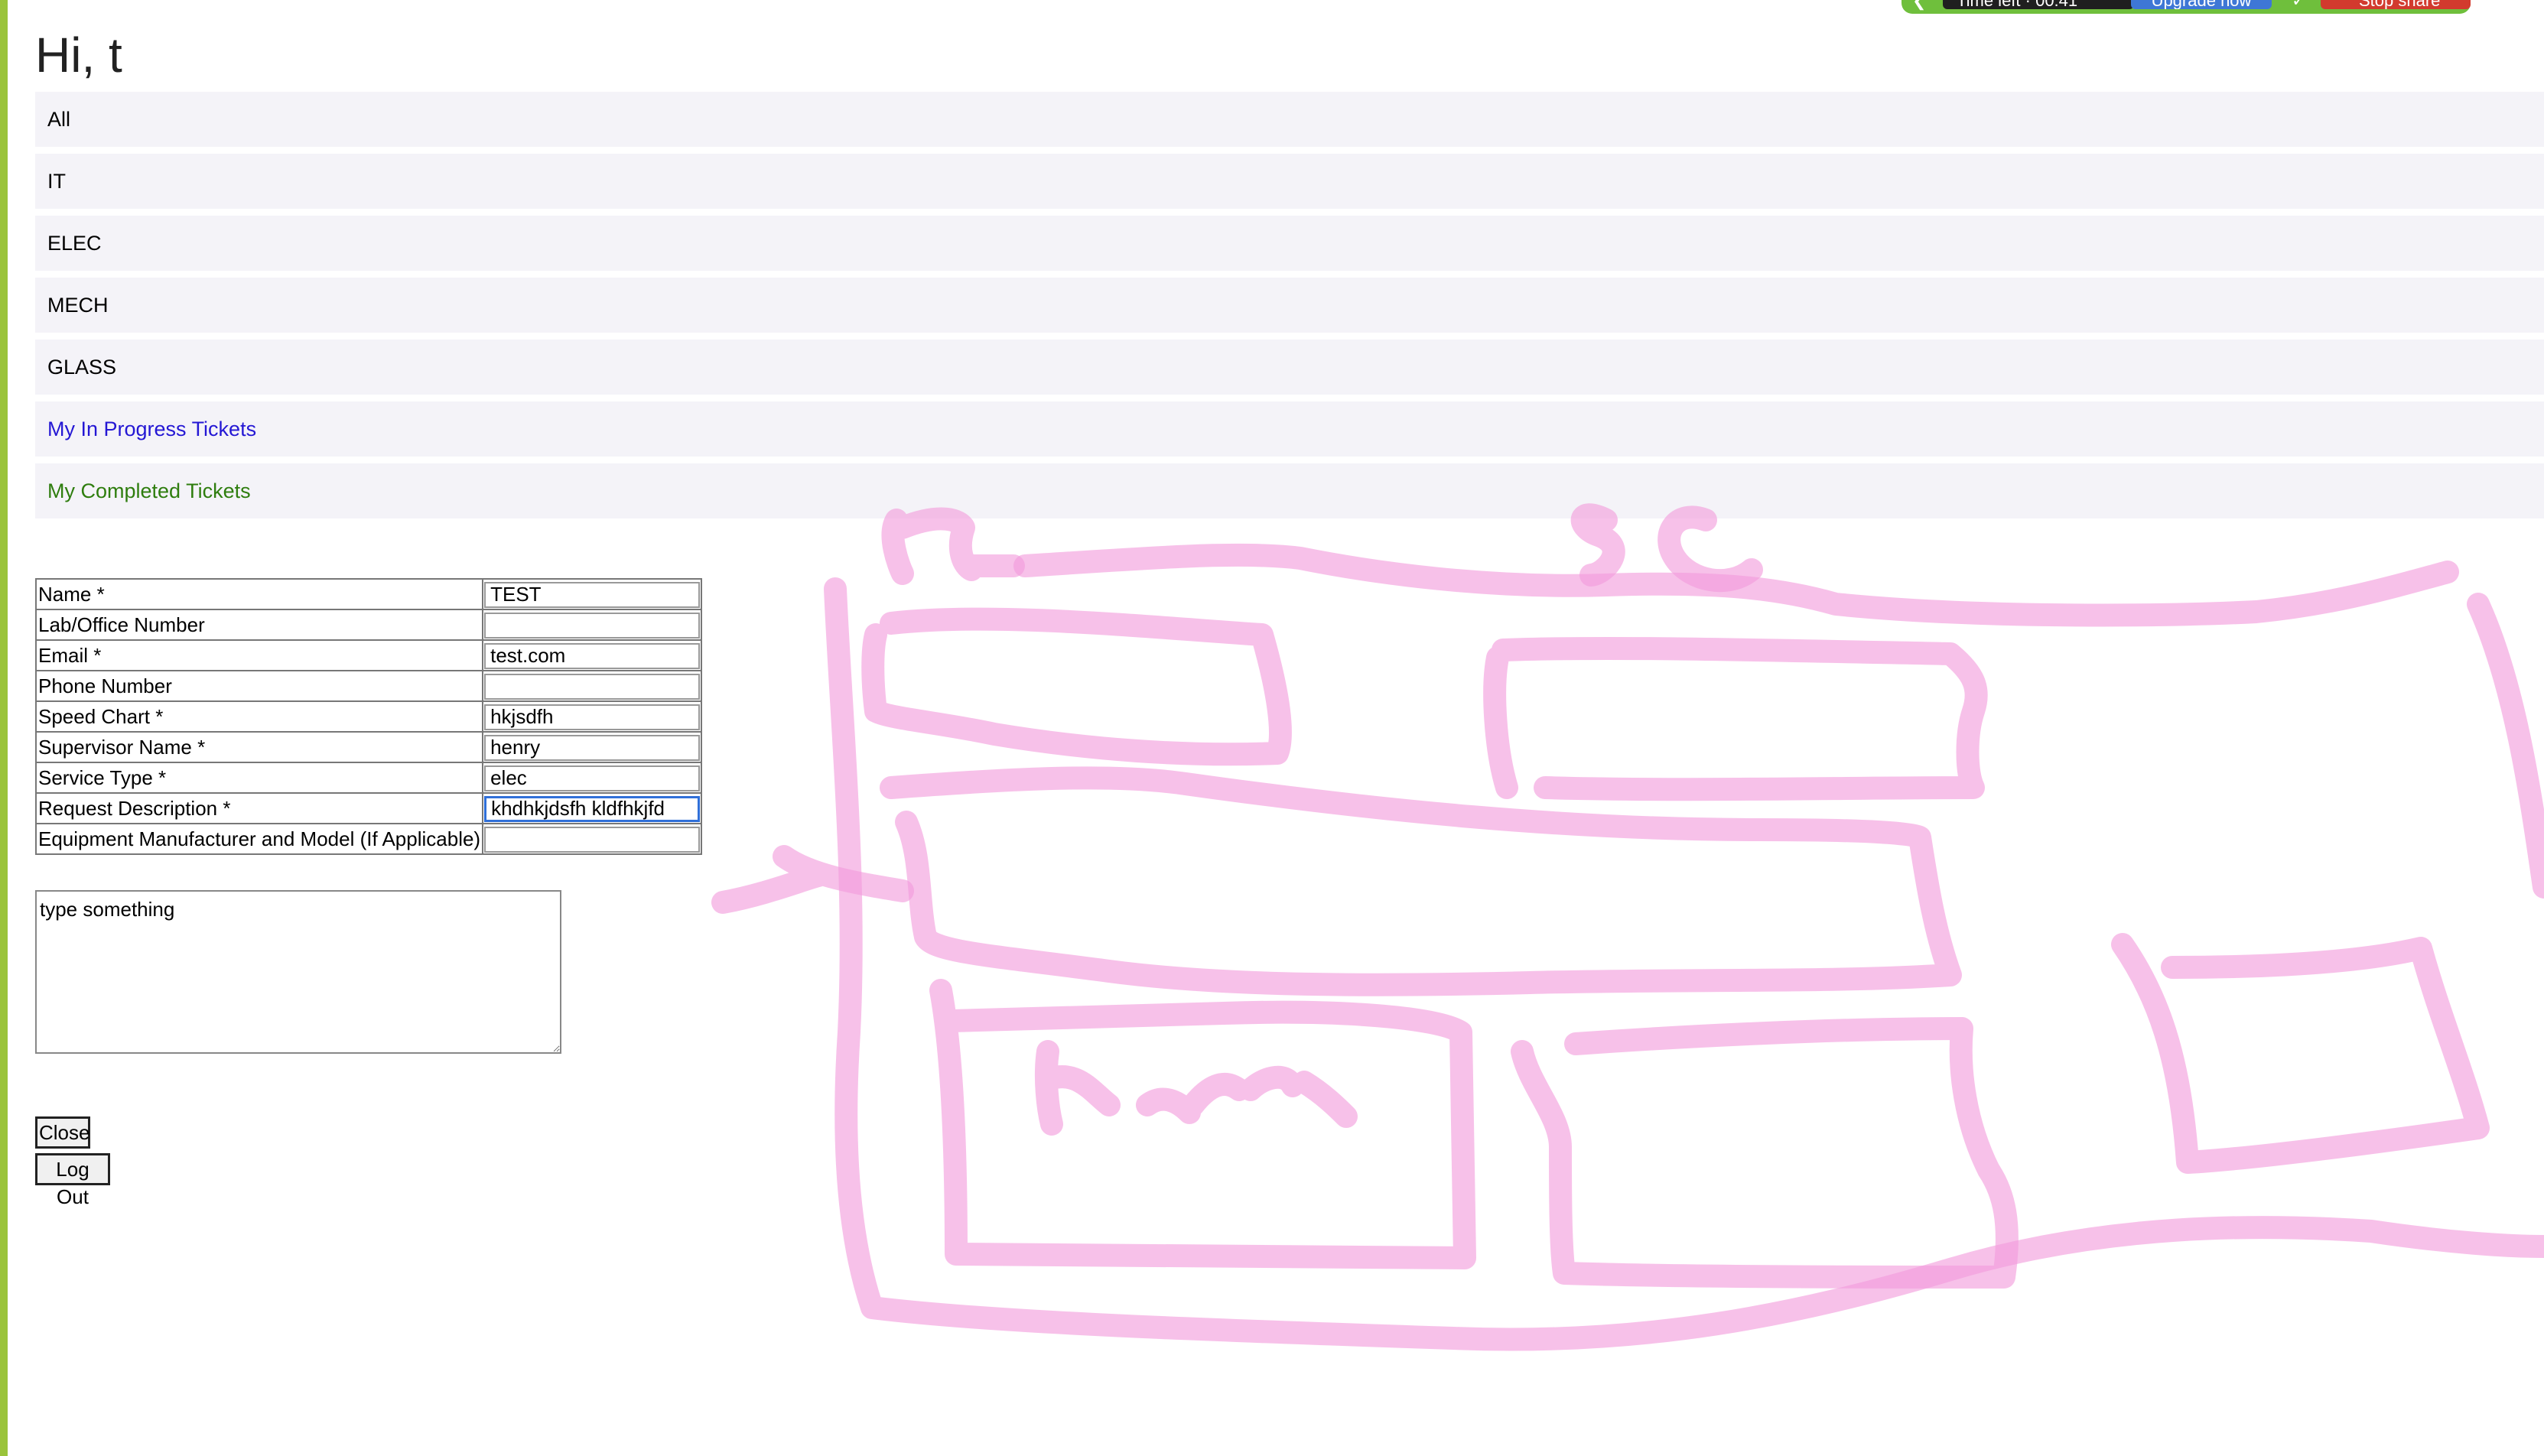  What do you see at coordinates (592, 625) in the screenshot?
I see `lab-office-number-field` at bounding box center [592, 625].